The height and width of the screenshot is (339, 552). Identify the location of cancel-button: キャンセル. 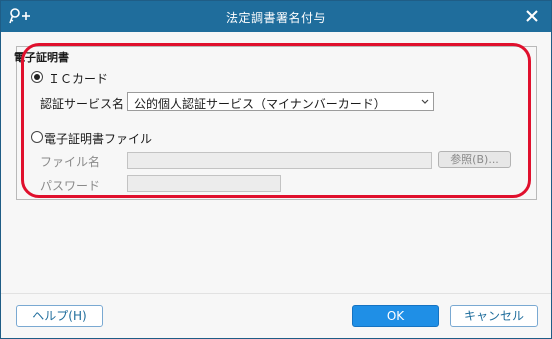
(494, 316).